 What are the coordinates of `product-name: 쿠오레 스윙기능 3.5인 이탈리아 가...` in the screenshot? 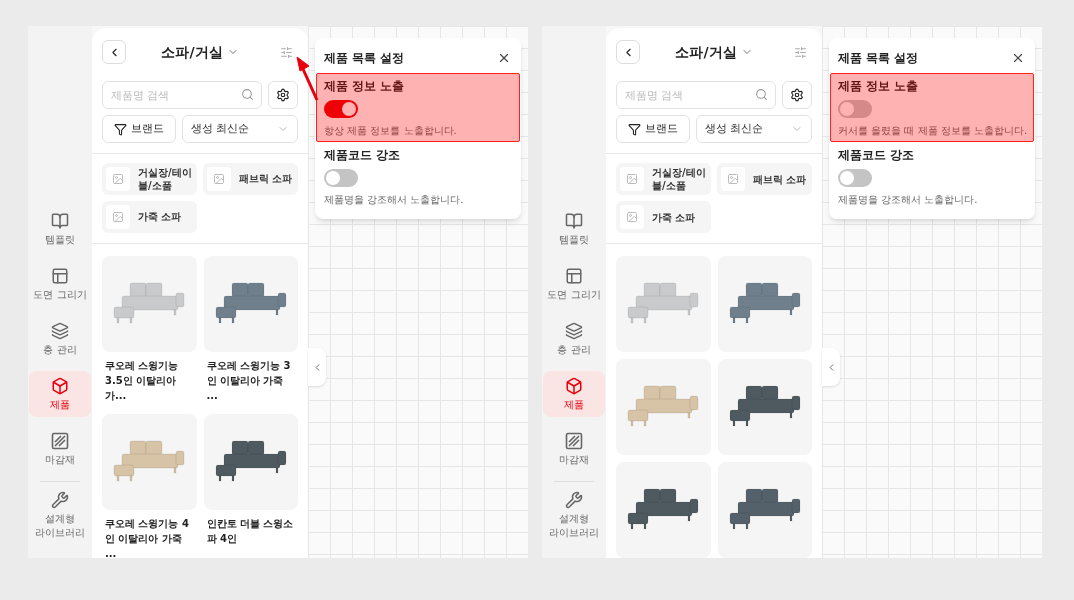 It's located at (142, 380).